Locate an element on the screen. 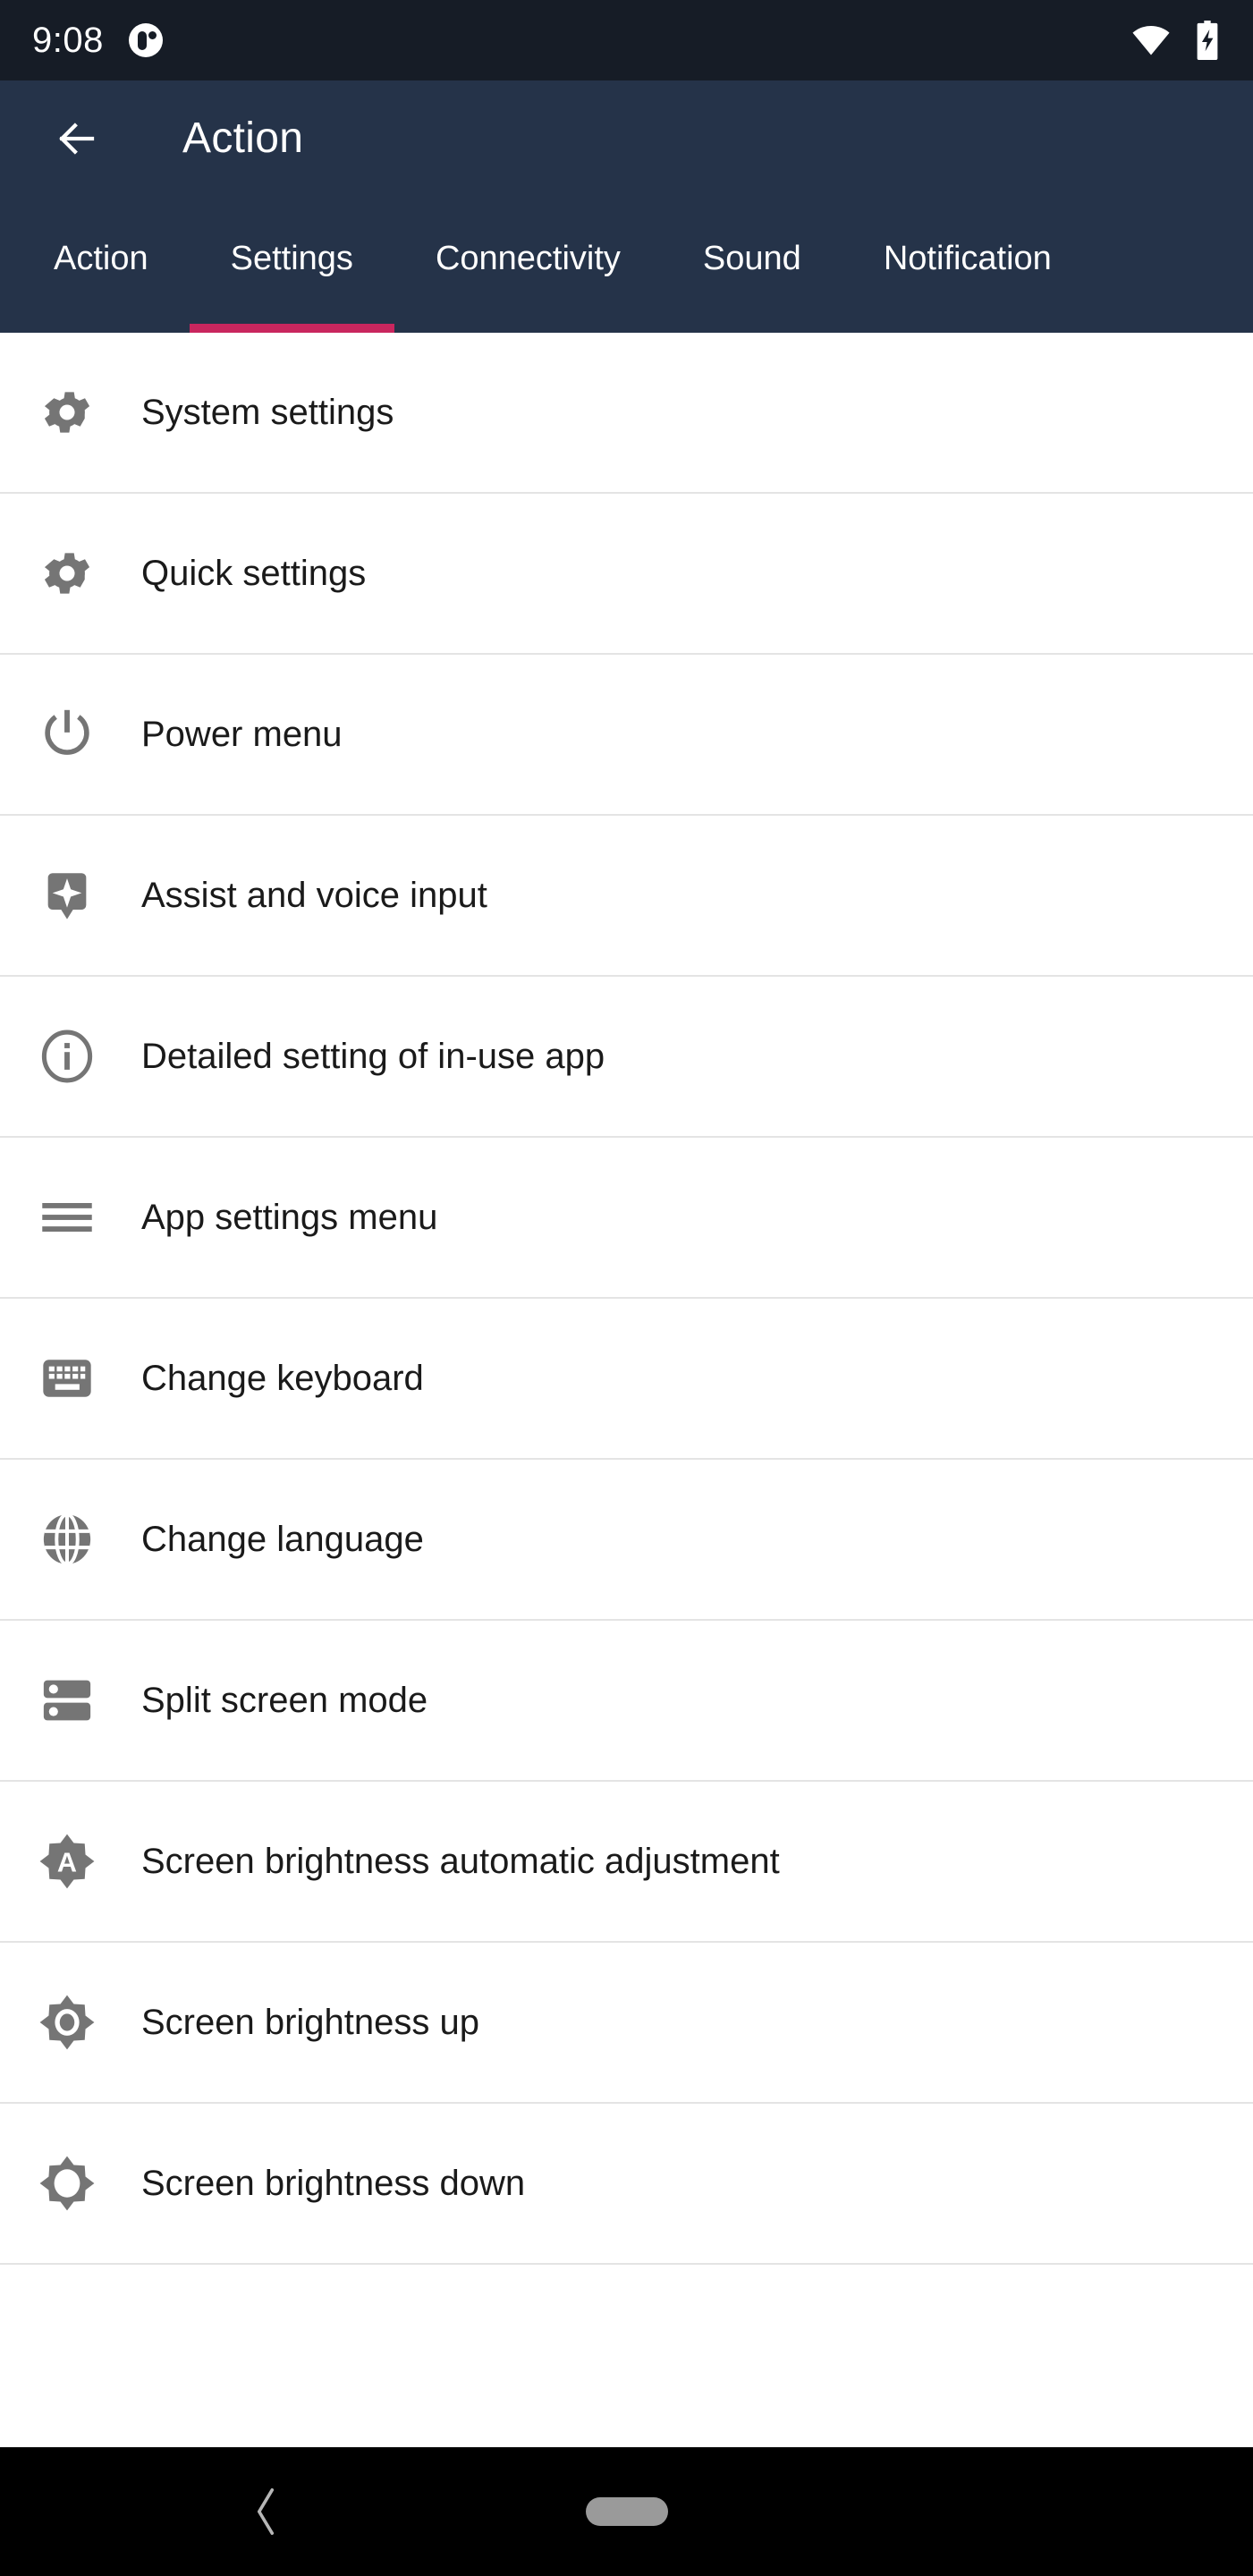  list-item-label: Screen brightness up is located at coordinates (310, 2022).